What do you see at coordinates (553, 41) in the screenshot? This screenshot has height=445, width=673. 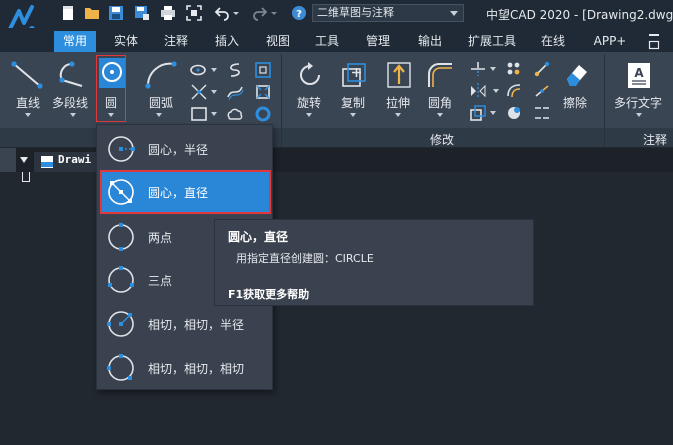 I see `tab-online: 在线` at bounding box center [553, 41].